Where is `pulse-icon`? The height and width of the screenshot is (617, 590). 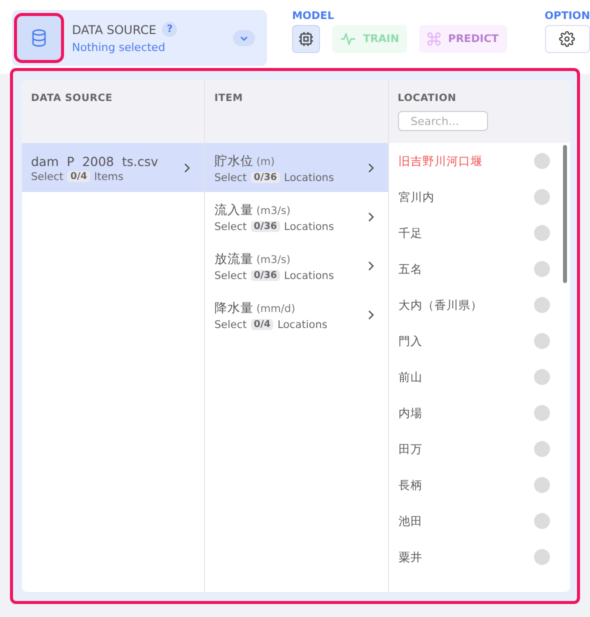
pulse-icon is located at coordinates (348, 39).